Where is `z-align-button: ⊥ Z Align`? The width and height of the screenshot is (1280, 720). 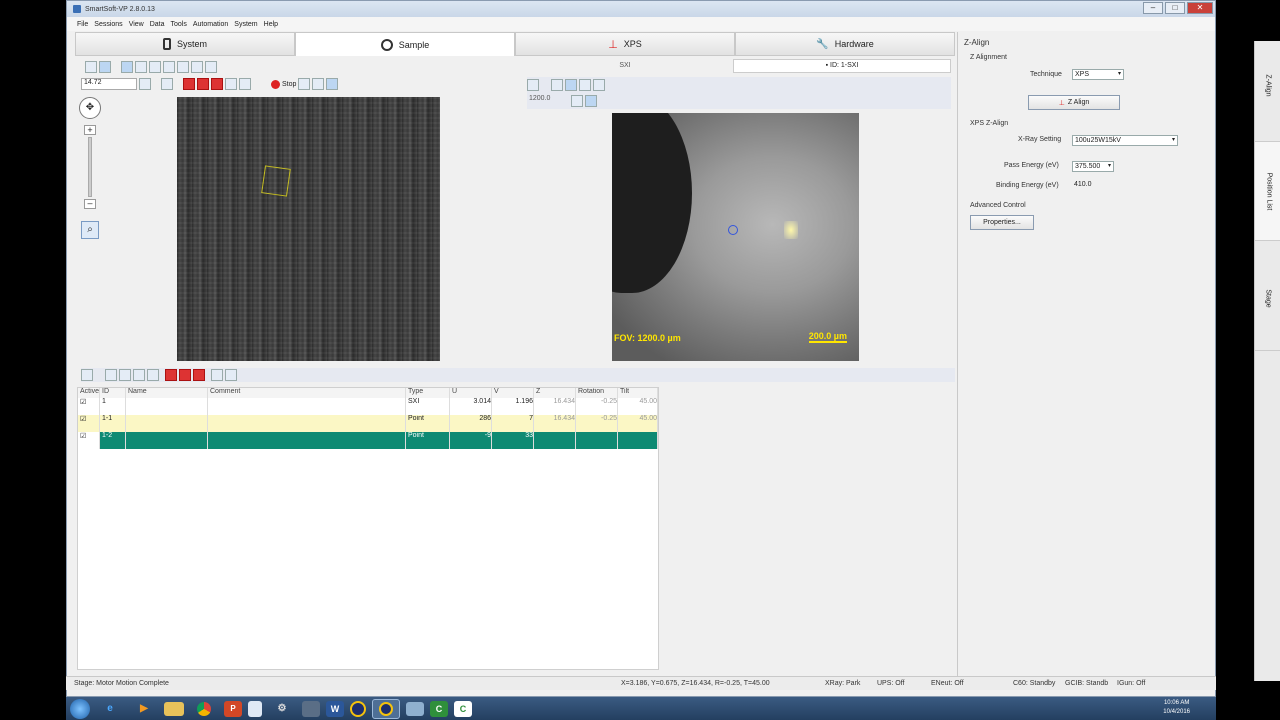 z-align-button: ⊥ Z Align is located at coordinates (1074, 102).